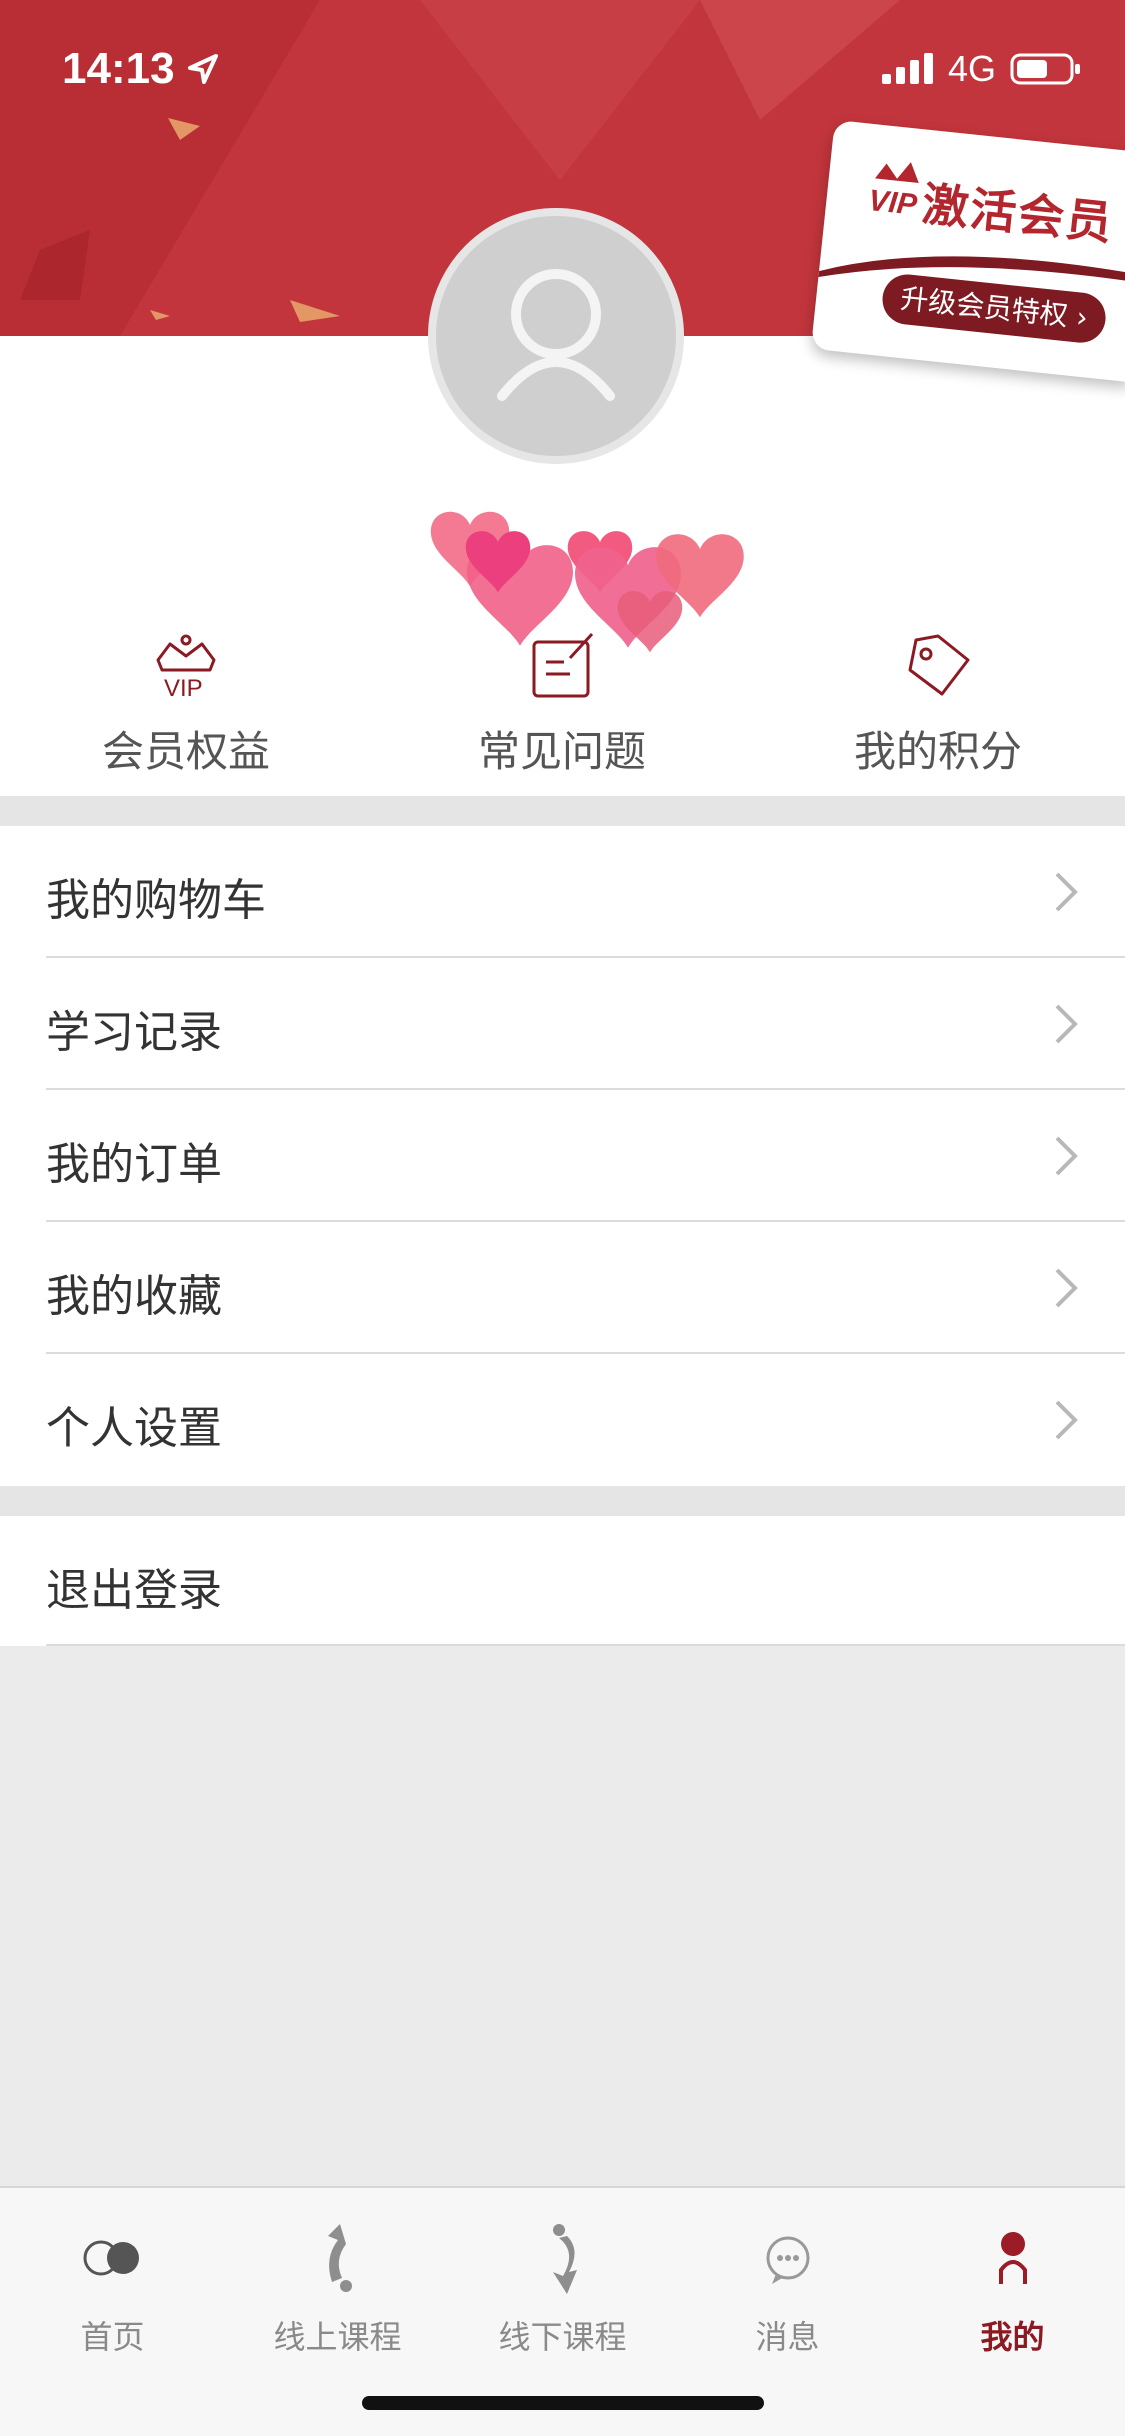 The image size is (1125, 2436). Describe the element at coordinates (939, 665) in the screenshot. I see `tag-icon` at that location.